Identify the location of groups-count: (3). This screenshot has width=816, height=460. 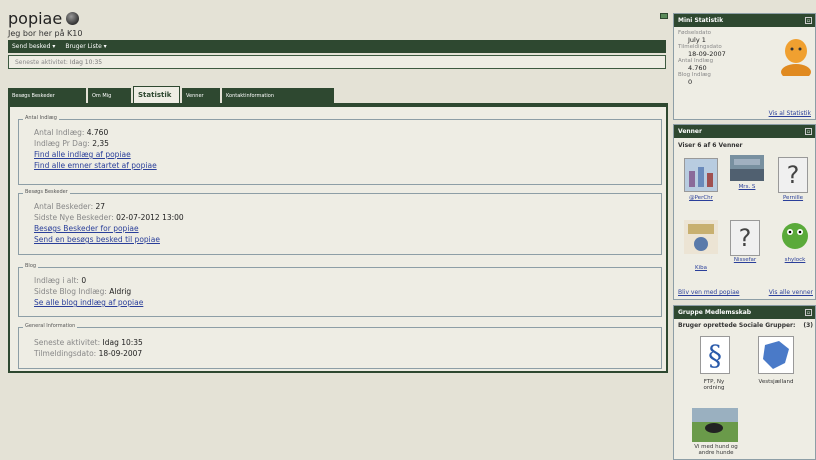
(808, 325).